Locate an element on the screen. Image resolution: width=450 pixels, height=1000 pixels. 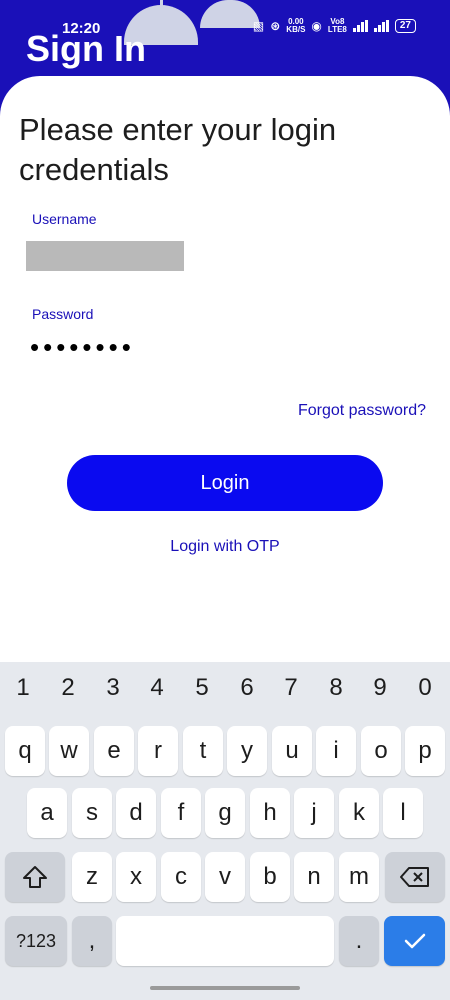
network-speed: 0.00 KB/S is located at coordinates (295, 26).